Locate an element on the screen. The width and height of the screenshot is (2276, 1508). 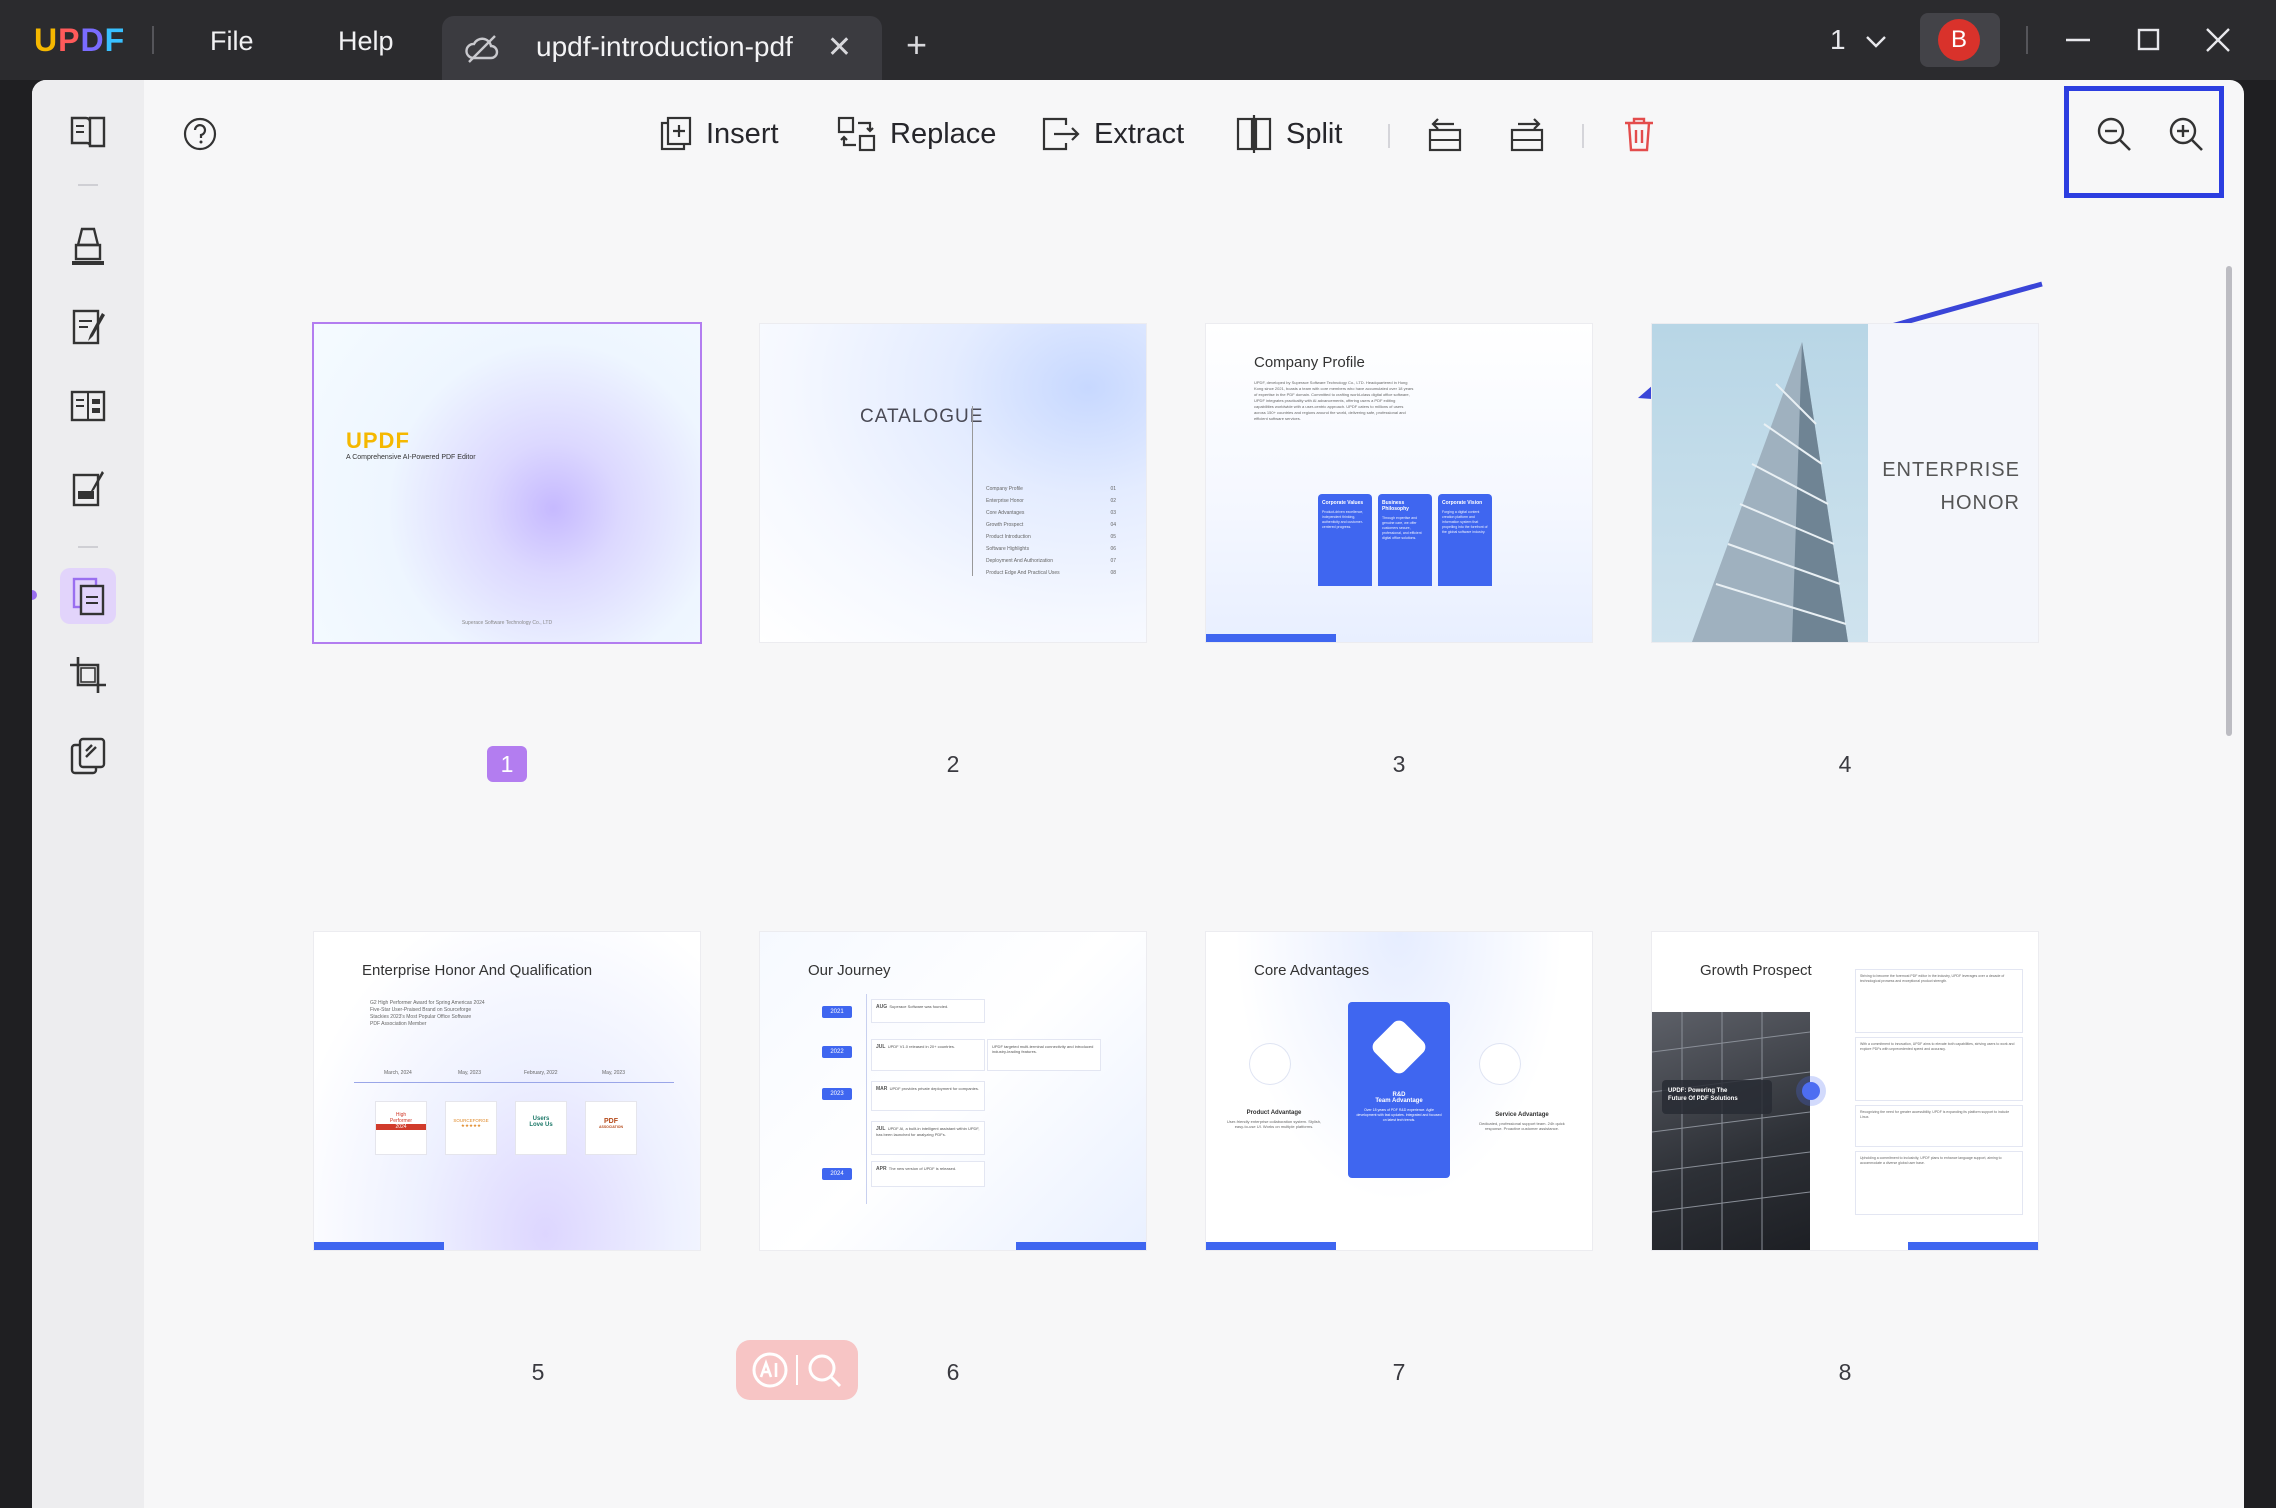
page-number-4: 4 is located at coordinates (1845, 764).